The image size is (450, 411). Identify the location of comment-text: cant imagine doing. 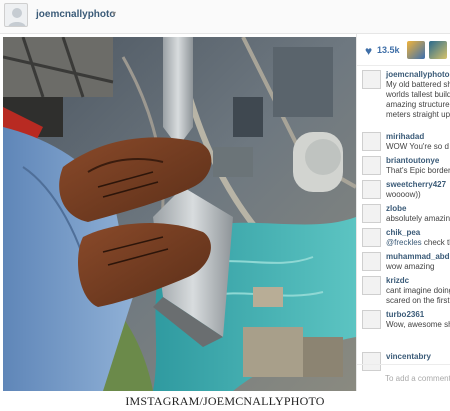
(418, 290).